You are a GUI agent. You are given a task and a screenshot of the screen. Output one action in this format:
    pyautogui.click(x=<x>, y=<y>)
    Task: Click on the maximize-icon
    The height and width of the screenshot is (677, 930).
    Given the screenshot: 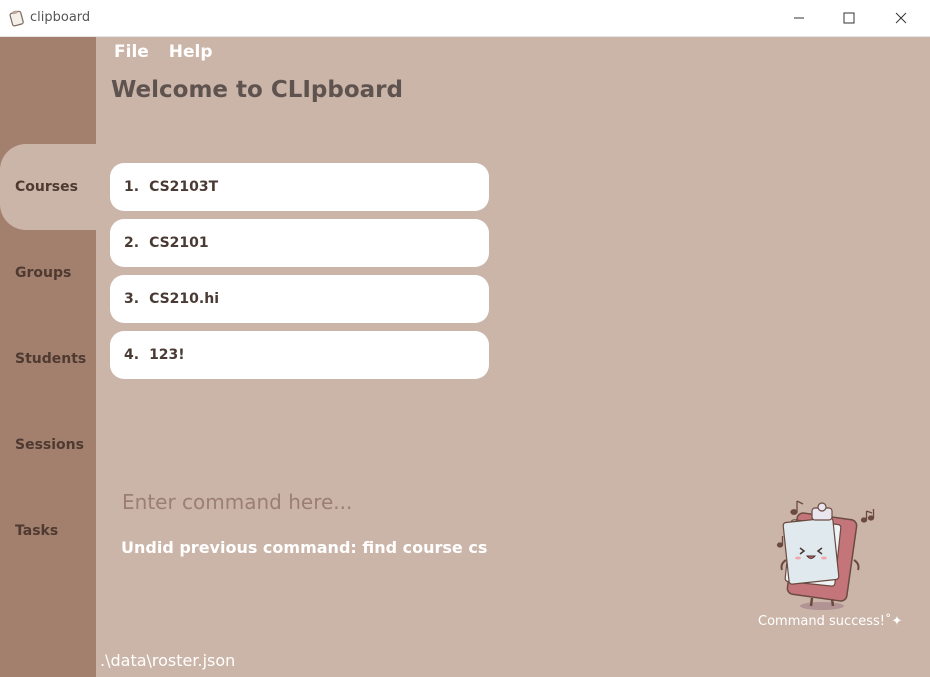 What is the action you would take?
    pyautogui.click(x=849, y=18)
    